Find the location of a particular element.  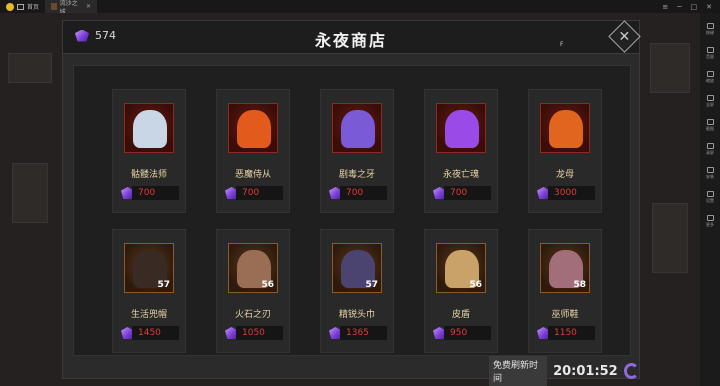

item-name: 火石之刃 is located at coordinates (252, 315).